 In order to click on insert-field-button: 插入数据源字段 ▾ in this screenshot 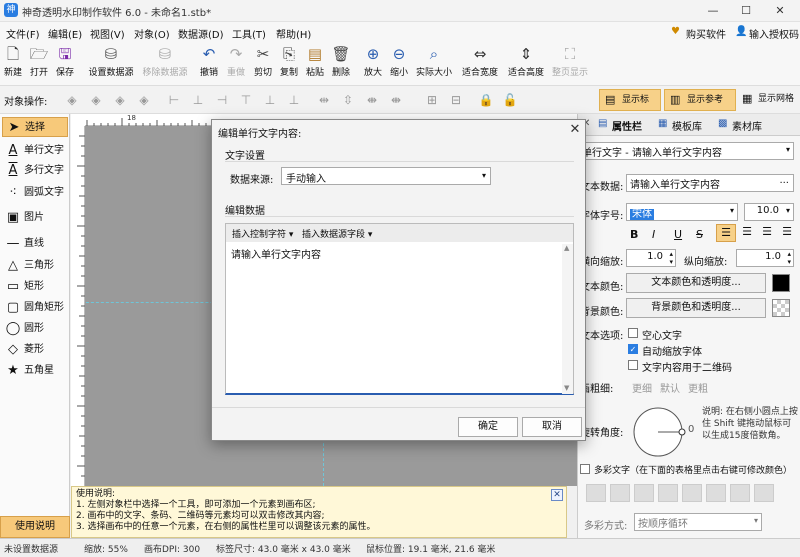, I will do `click(337, 233)`.